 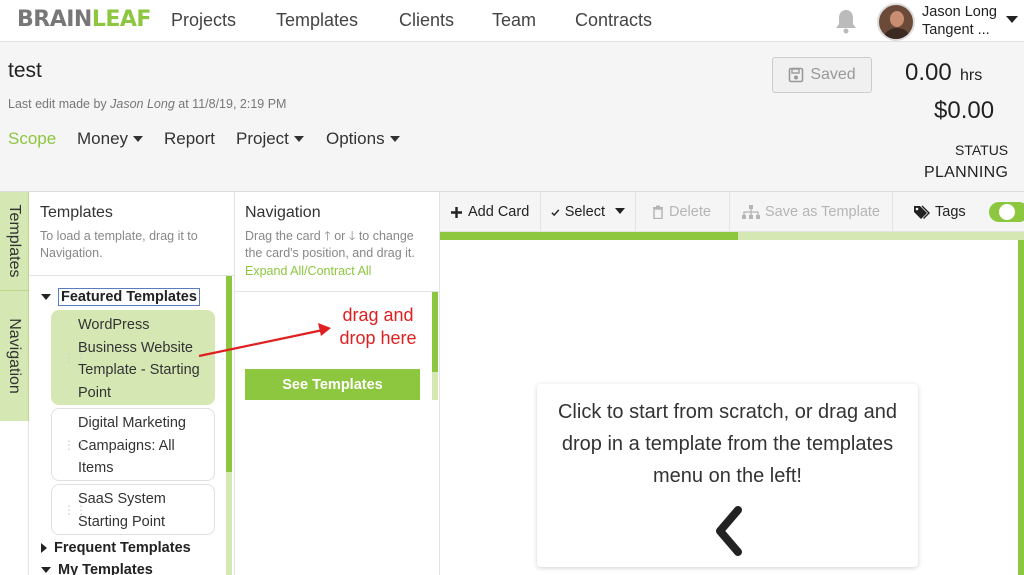 I want to click on saved-button: Saved, so click(x=822, y=75).